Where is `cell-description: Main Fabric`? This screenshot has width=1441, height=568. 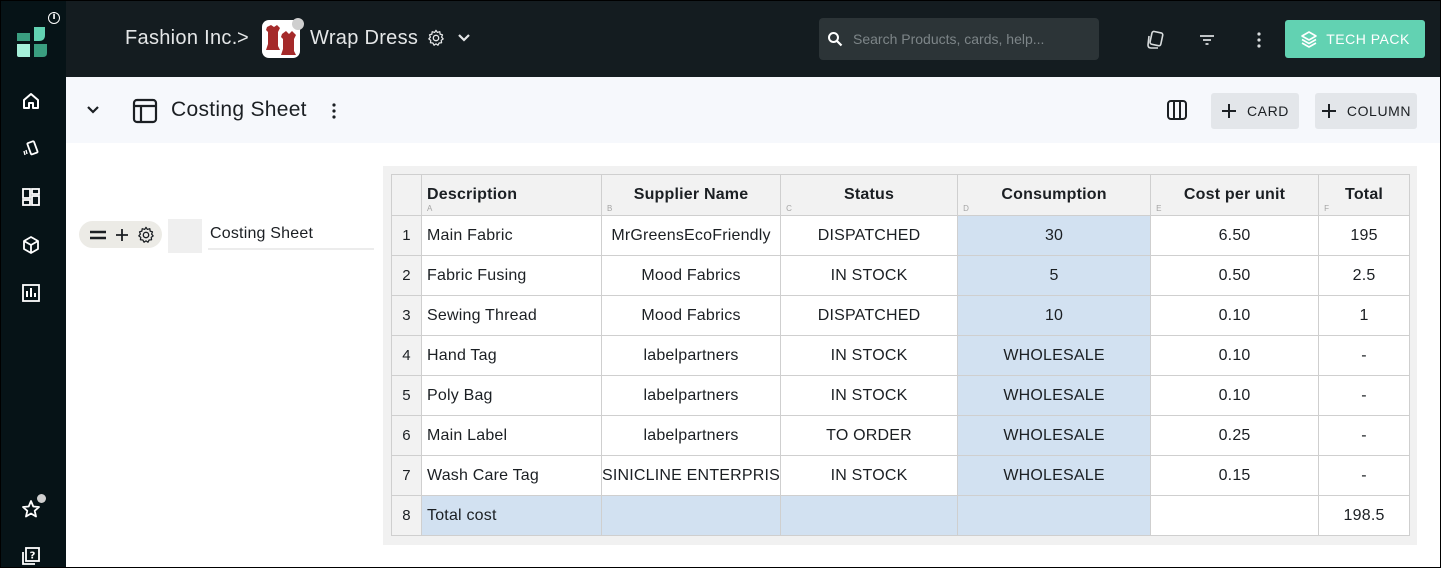 cell-description: Main Fabric is located at coordinates (511, 235).